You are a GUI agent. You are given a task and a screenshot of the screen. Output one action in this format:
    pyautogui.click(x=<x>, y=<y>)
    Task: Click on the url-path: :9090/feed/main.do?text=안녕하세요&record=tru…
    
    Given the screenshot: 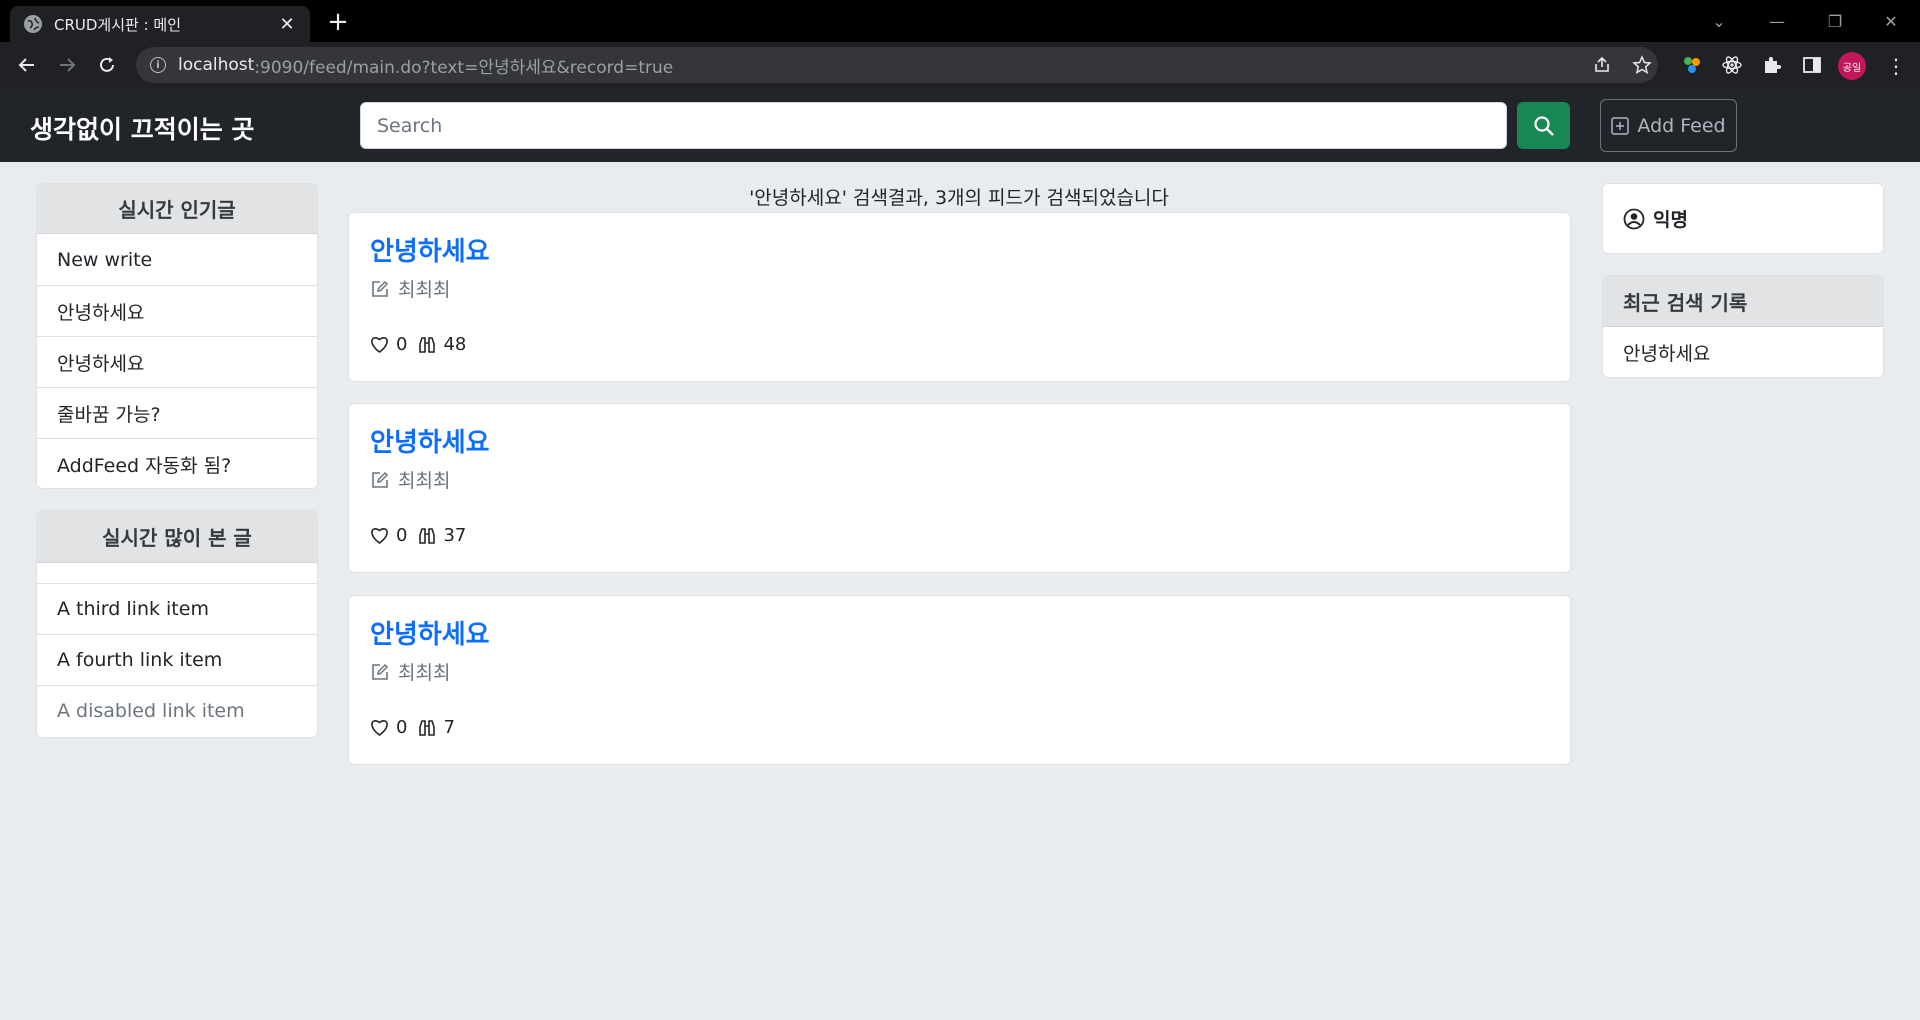 What is the action you would take?
    pyautogui.click(x=464, y=67)
    